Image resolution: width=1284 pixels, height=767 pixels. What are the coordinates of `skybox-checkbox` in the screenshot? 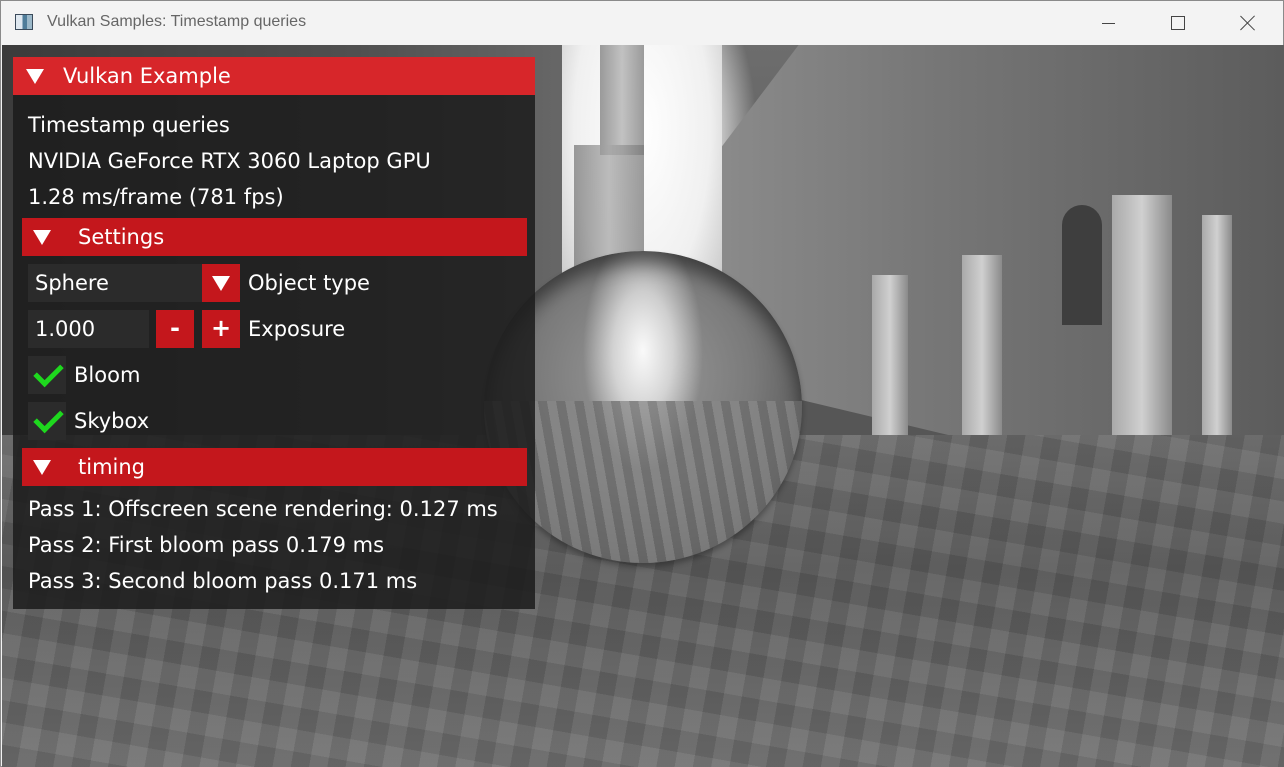 It's located at (47, 421).